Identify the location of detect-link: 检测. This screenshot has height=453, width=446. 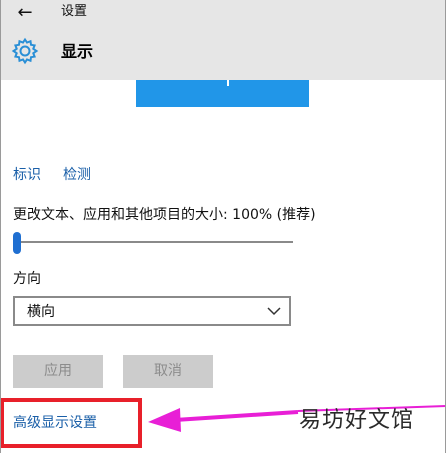
(77, 175).